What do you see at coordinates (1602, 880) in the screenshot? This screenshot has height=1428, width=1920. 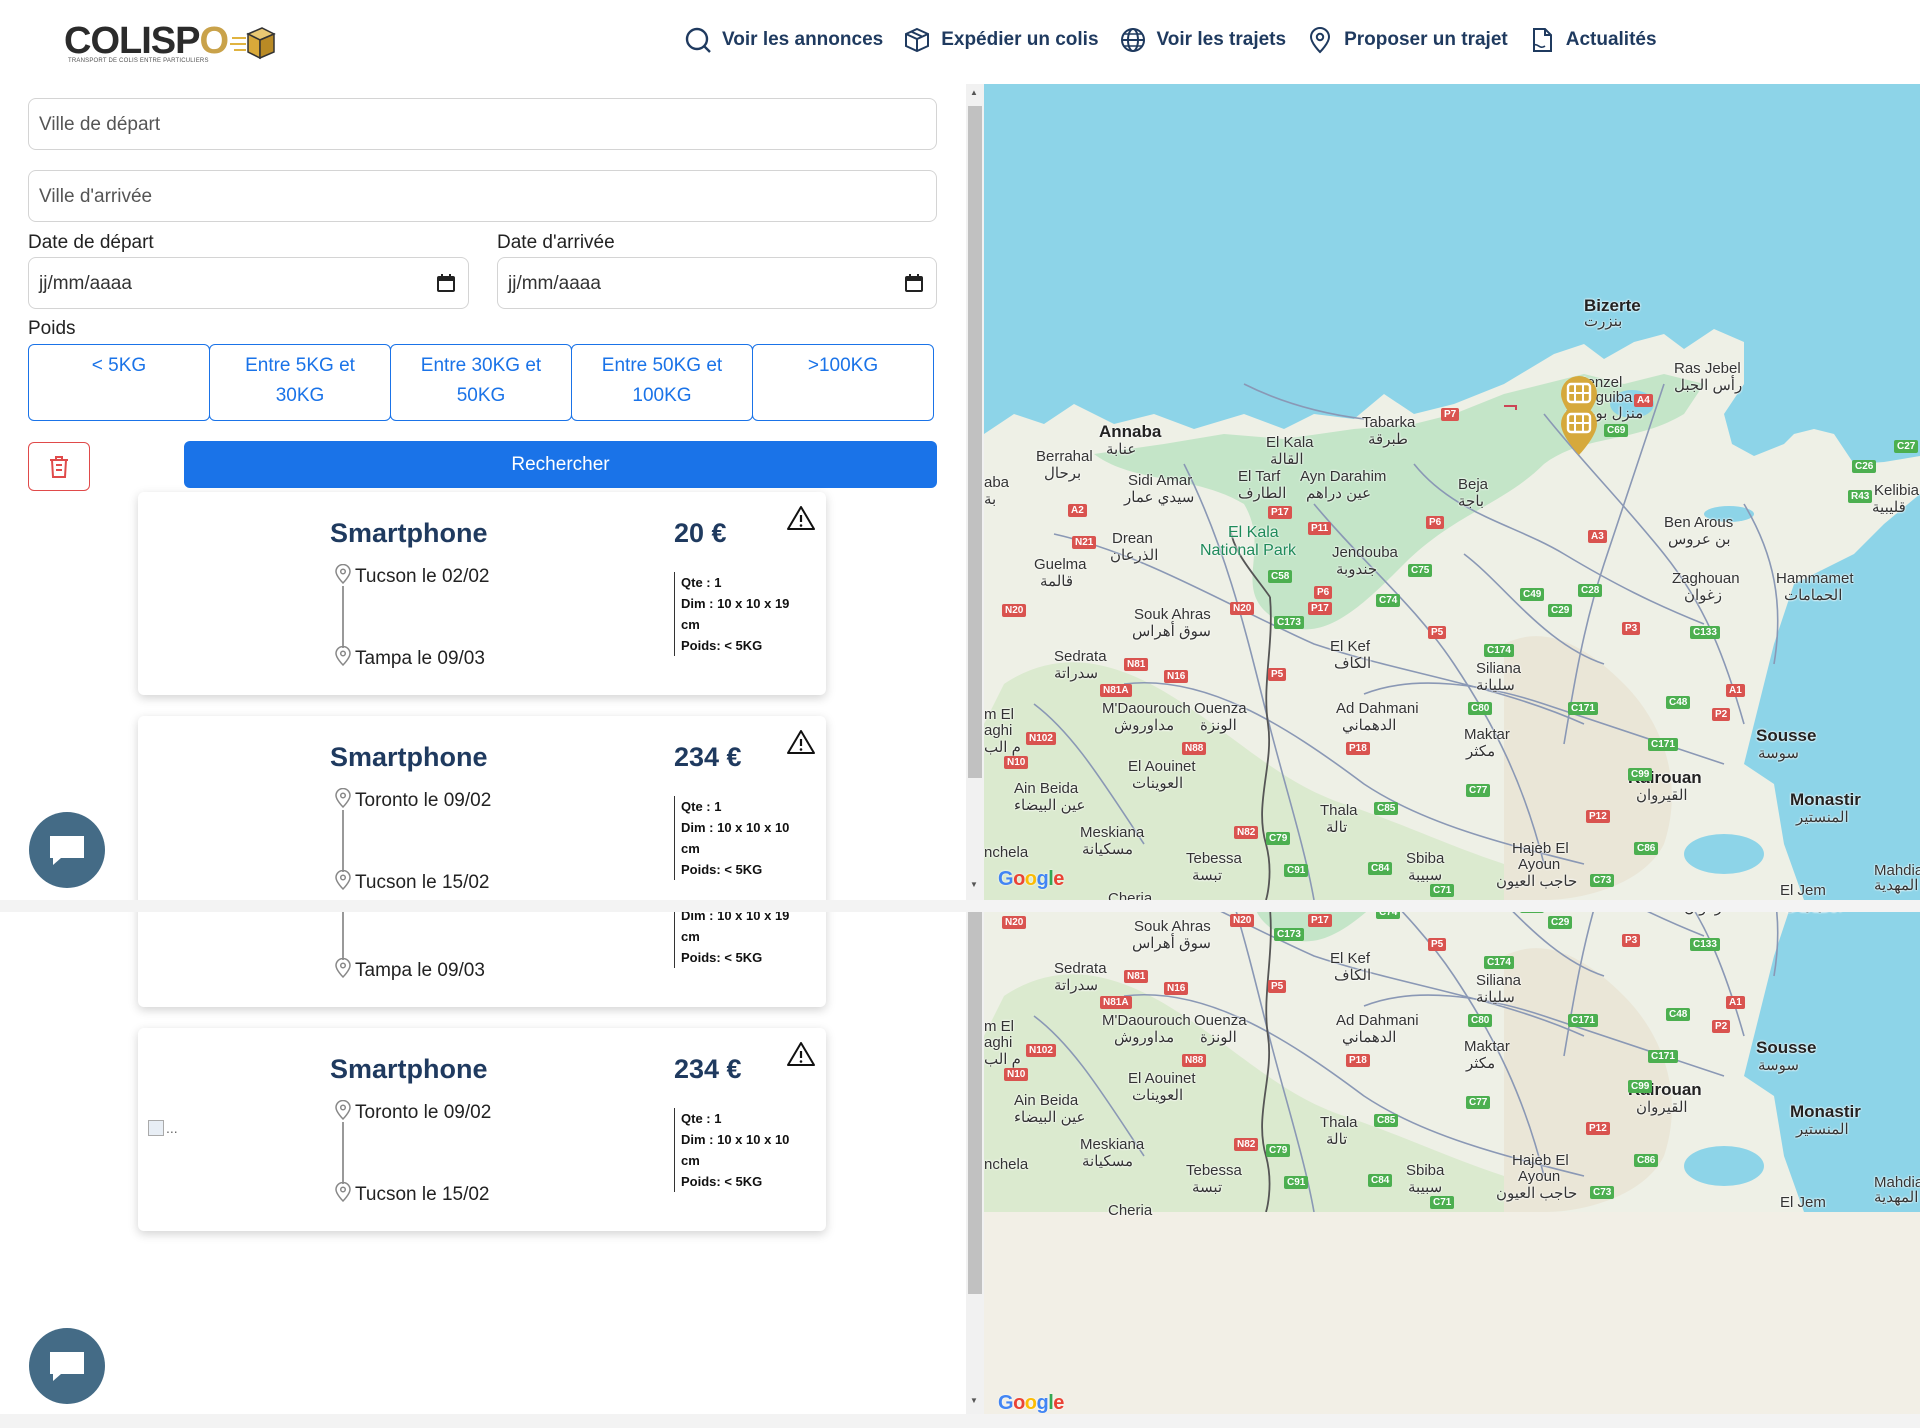 I see `road-shield: C73` at bounding box center [1602, 880].